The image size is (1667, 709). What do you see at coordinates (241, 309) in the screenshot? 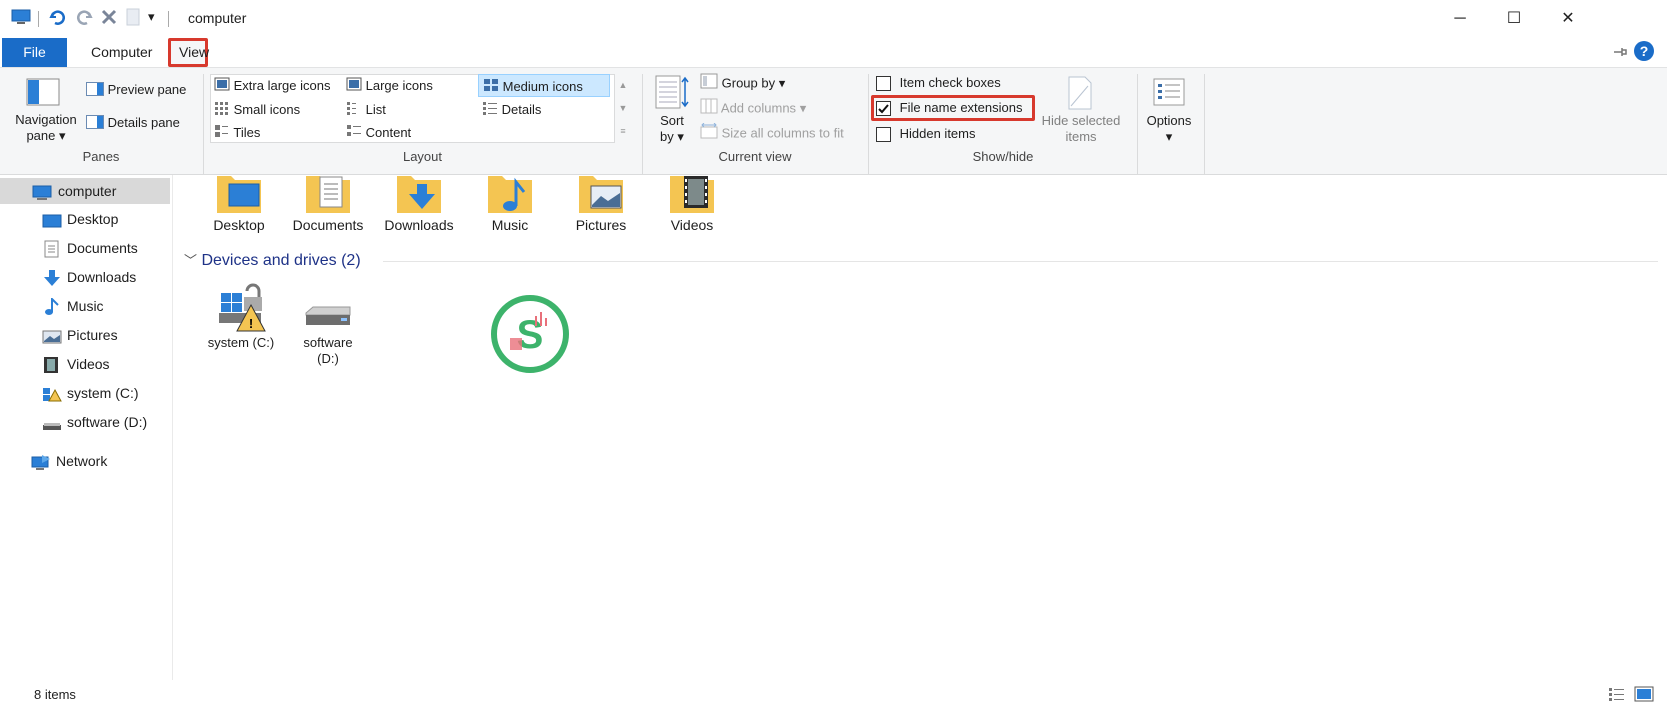
I see `system-drive-warning-icon: !` at bounding box center [241, 309].